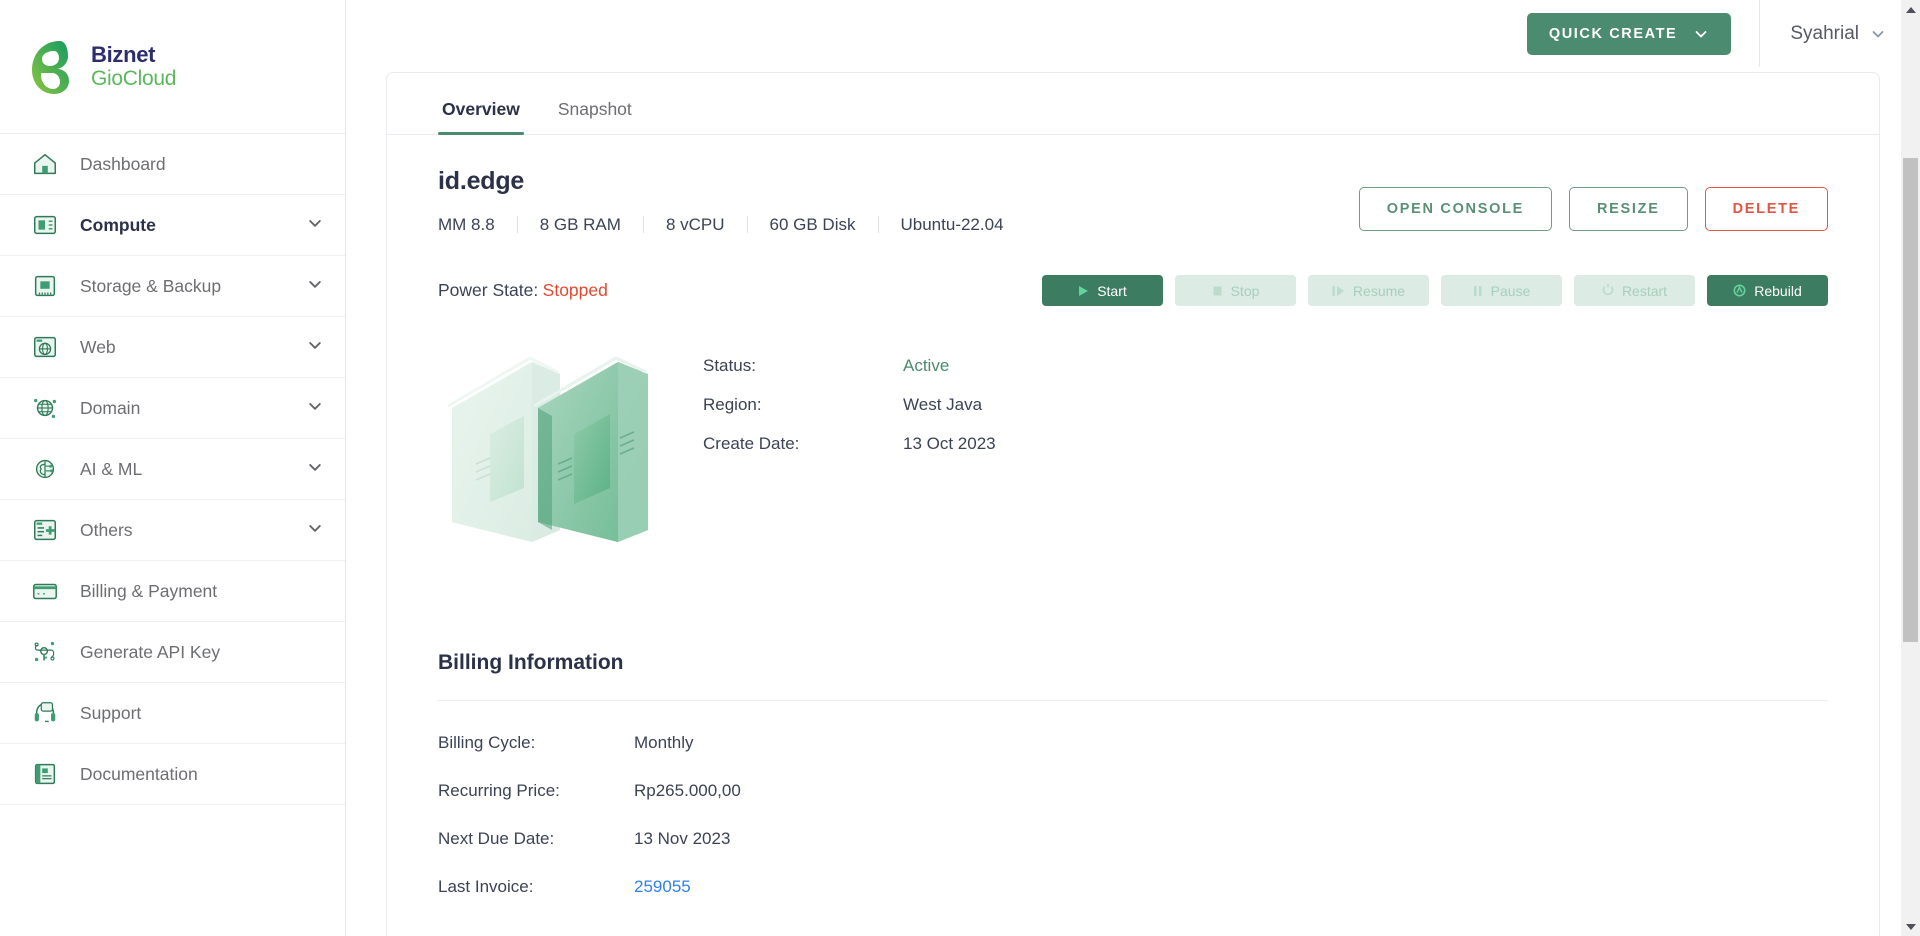  Describe the element at coordinates (98, 346) in the screenshot. I see `sidebar-item-label: Web` at that location.